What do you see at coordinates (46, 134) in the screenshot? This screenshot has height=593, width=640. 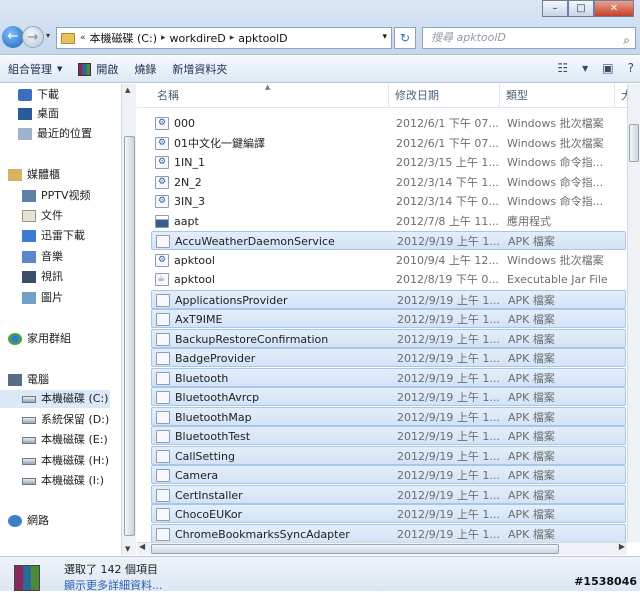 I see `sidebar-item: 最近的位置` at bounding box center [46, 134].